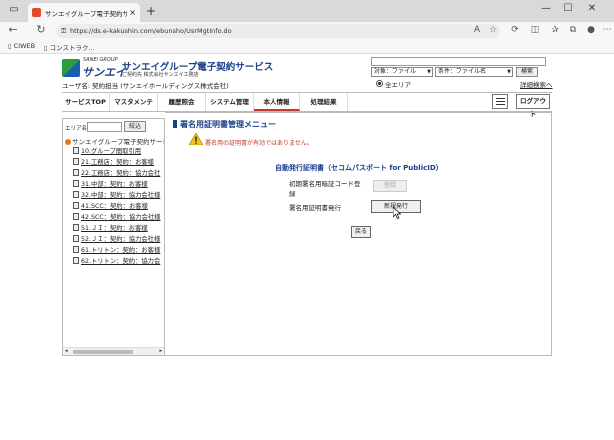 The width and height of the screenshot is (614, 440). What do you see at coordinates (398, 85) in the screenshot?
I see `all-area-label: 全エリア` at bounding box center [398, 85].